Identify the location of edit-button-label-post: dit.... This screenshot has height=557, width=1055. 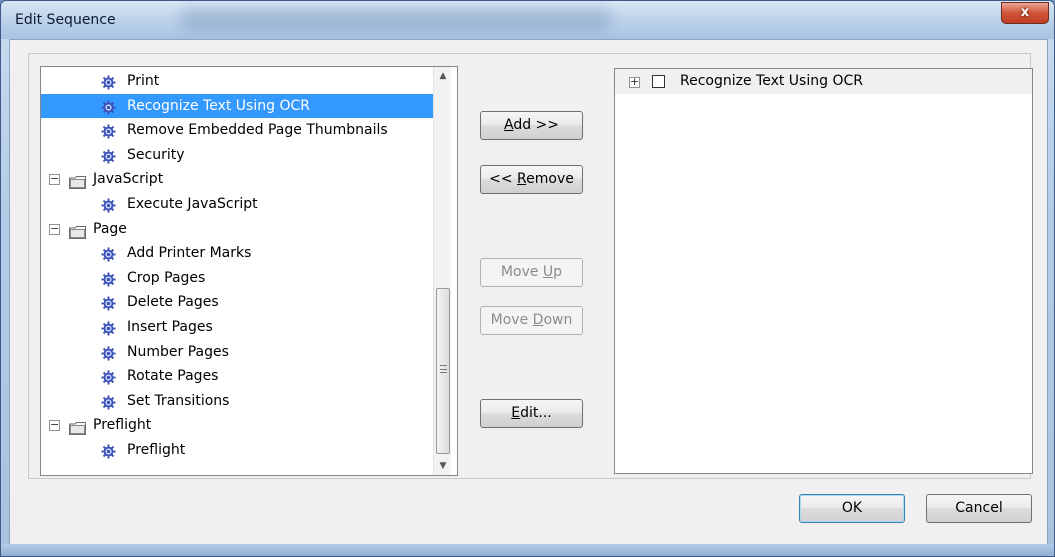
(536, 413).